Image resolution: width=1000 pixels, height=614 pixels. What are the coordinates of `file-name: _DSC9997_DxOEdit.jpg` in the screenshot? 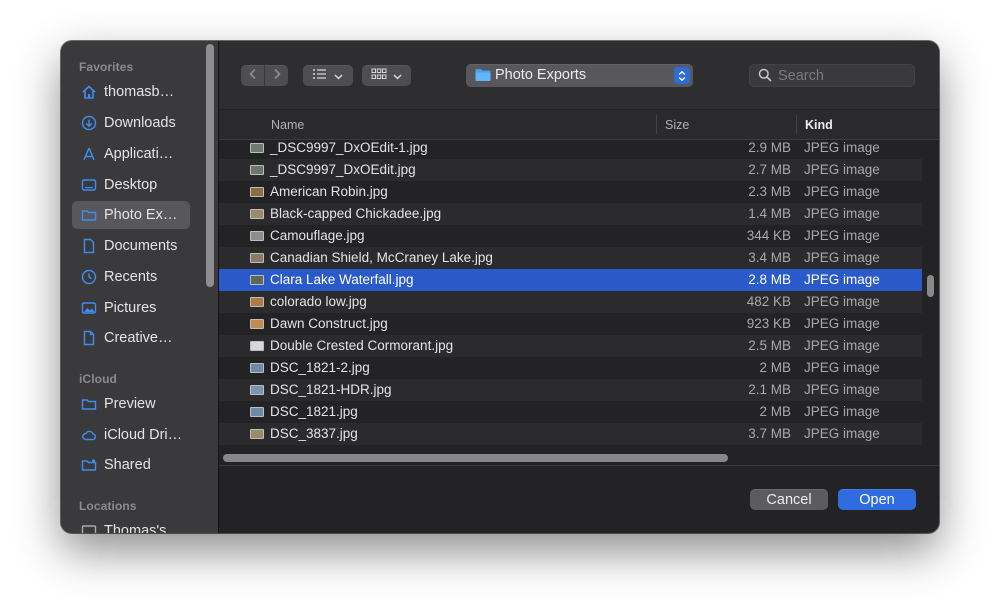 It's located at (343, 169).